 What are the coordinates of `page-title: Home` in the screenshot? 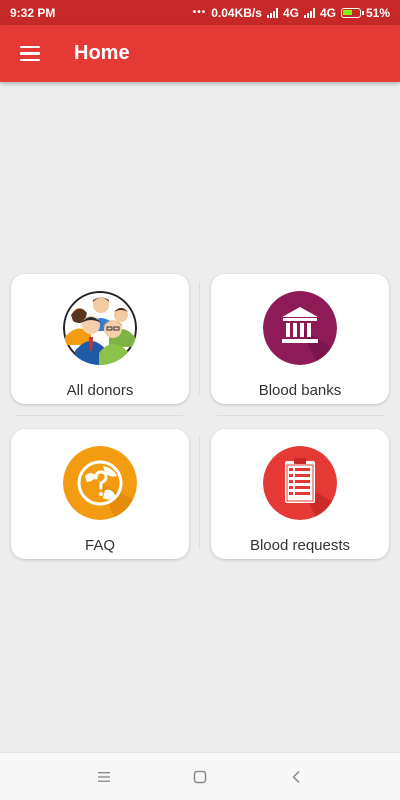 It's located at (102, 53).